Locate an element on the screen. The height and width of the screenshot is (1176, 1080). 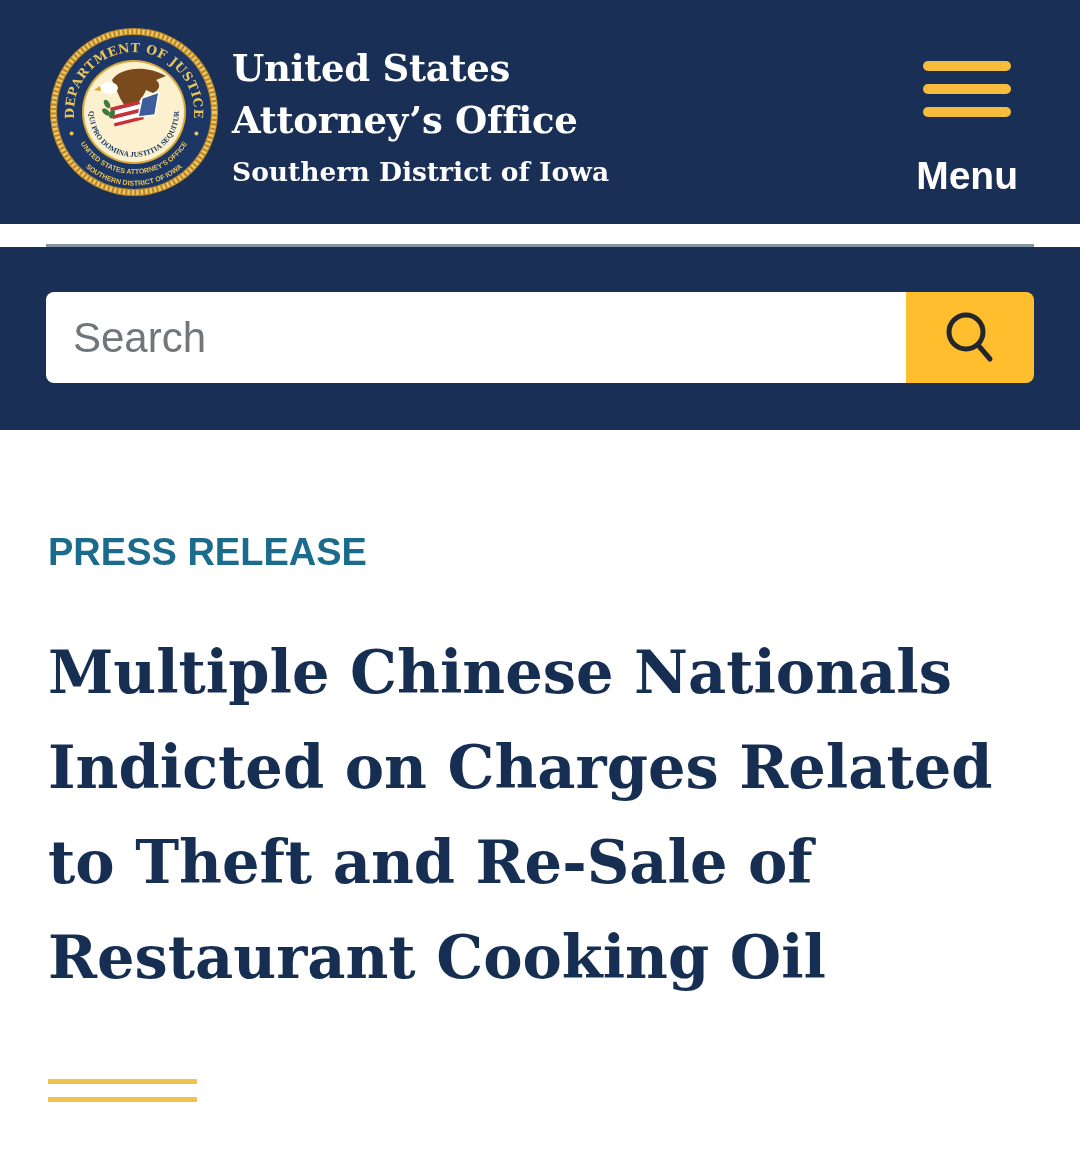
site-subtitle: Southern District of Iowa is located at coordinates (421, 171).